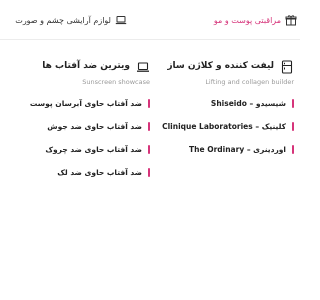  I want to click on menu-item-label: ضد آفتاب حاوی ضد چروک, so click(93, 149).